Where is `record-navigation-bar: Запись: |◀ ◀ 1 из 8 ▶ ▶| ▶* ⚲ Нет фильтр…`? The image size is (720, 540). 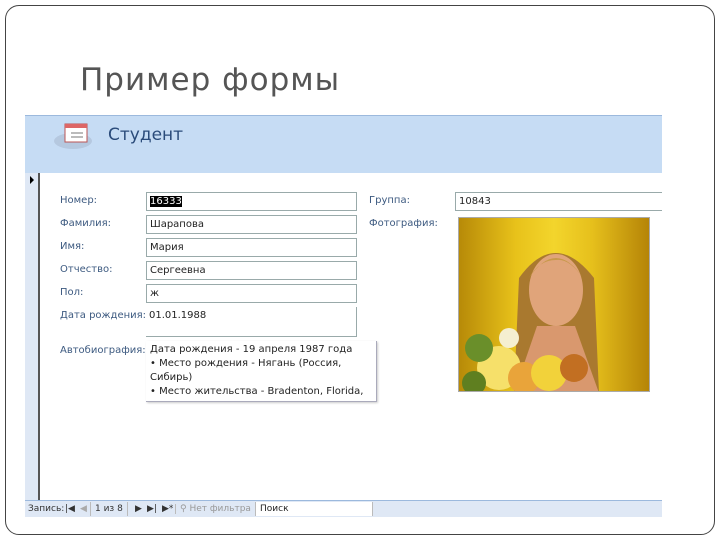 record-navigation-bar: Запись: |◀ ◀ 1 из 8 ▶ ▶| ▶* ⚲ Нет фильтр… is located at coordinates (343, 508).